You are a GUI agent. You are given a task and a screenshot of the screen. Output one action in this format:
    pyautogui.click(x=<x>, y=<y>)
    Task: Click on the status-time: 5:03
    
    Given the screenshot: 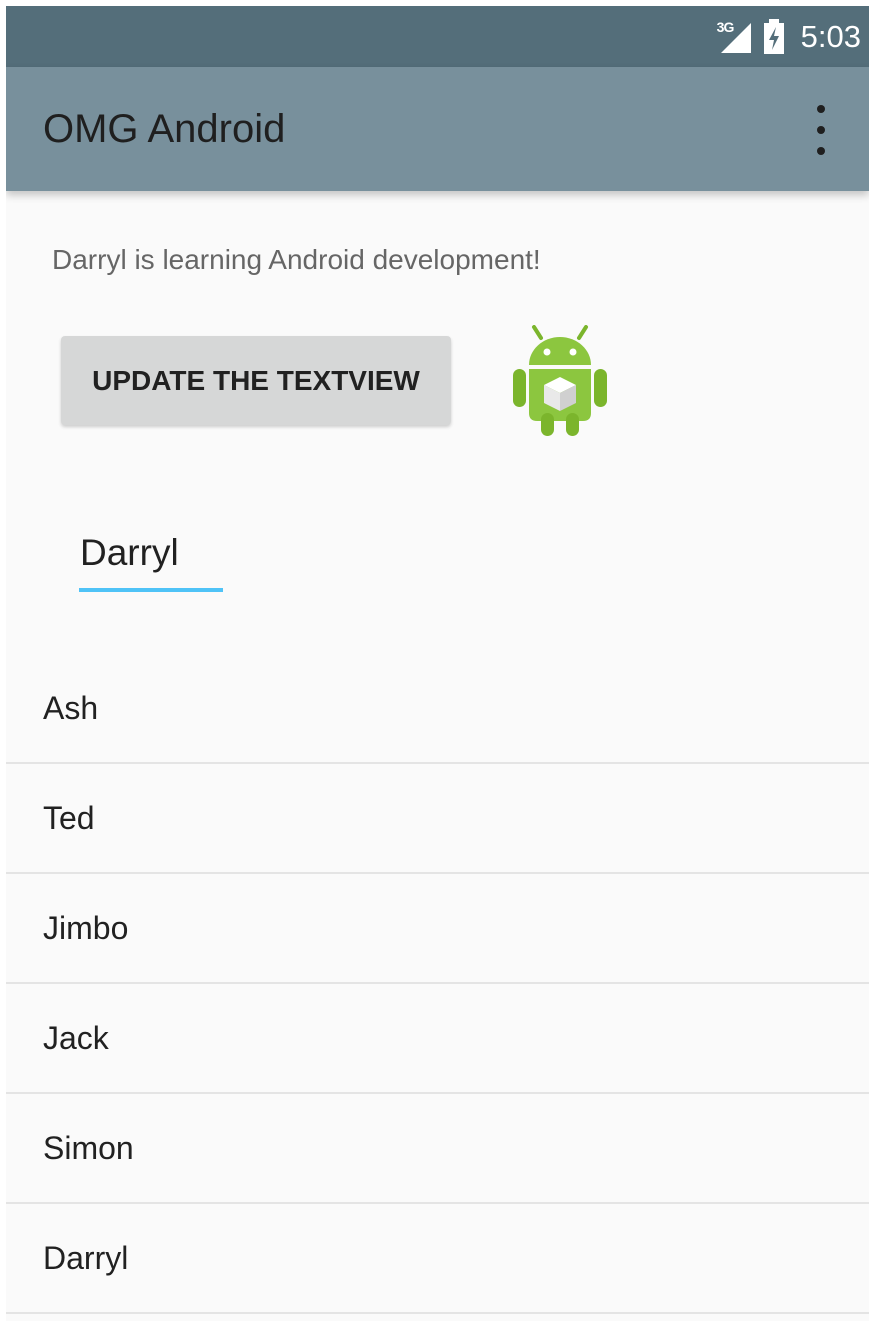 What is the action you would take?
    pyautogui.click(x=830, y=36)
    